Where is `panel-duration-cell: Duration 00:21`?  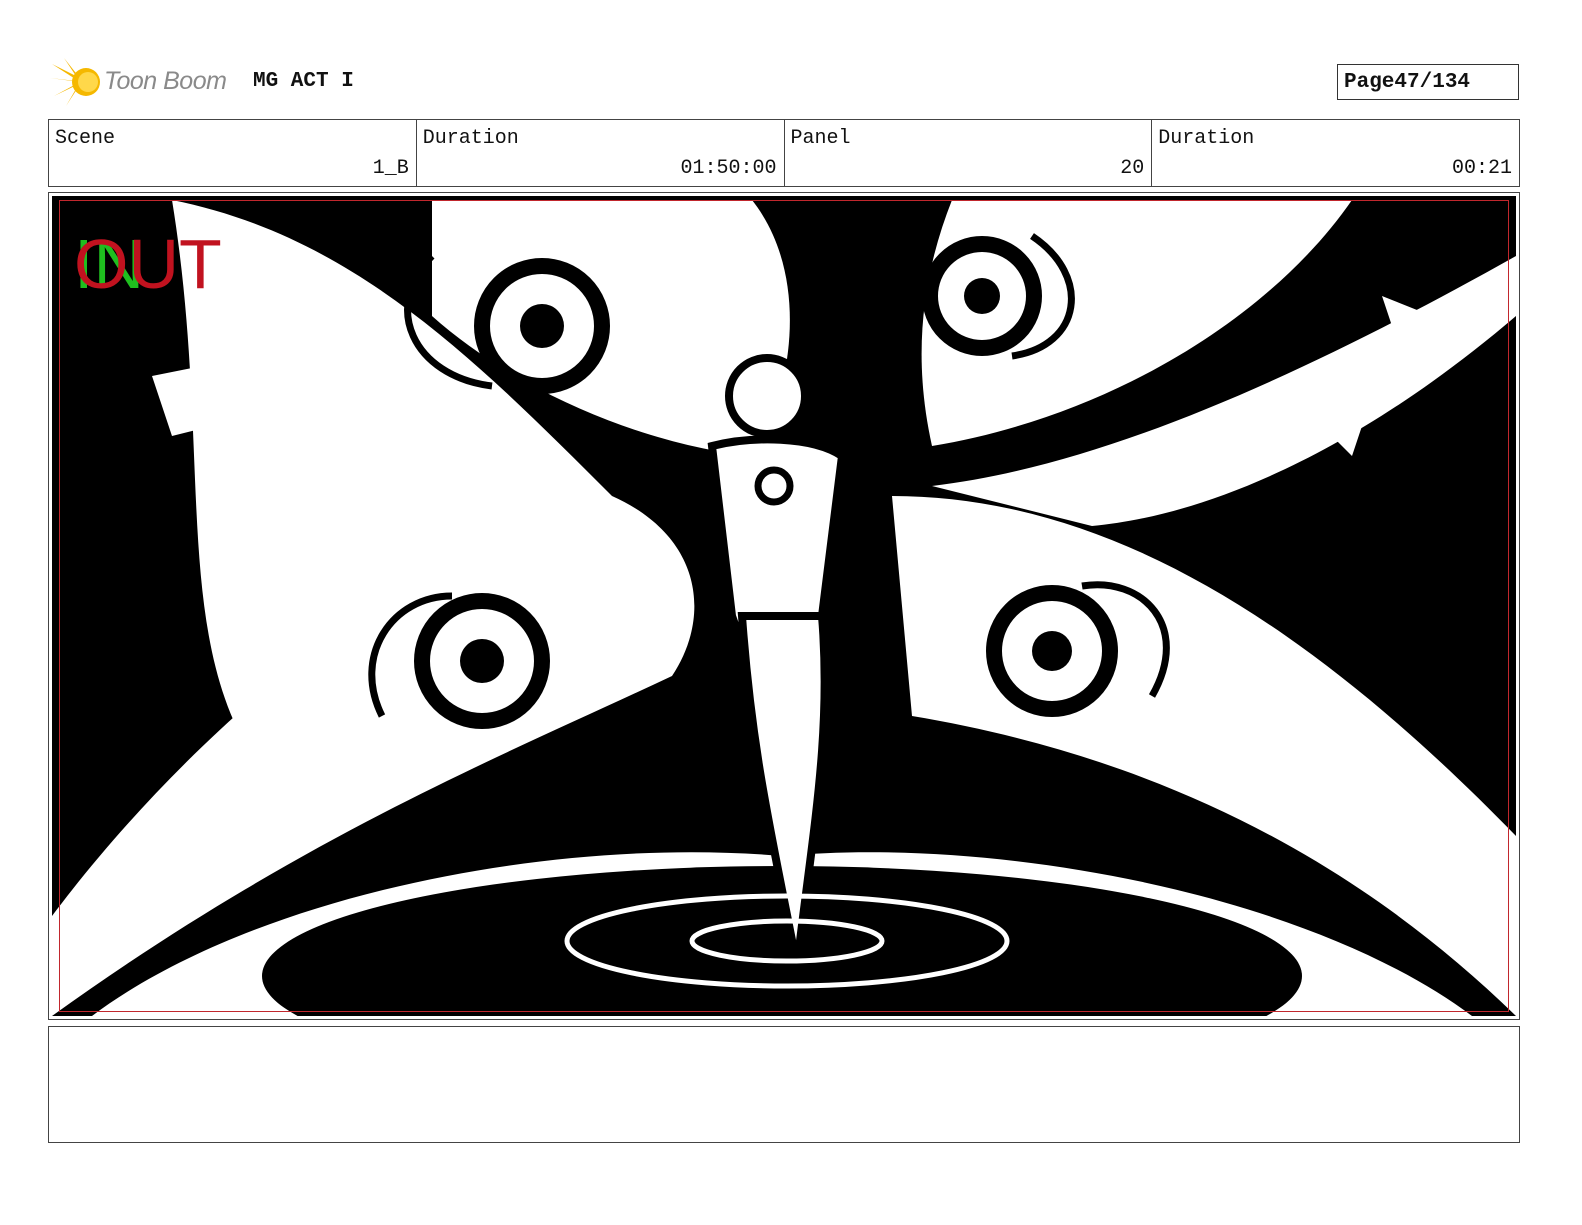 panel-duration-cell: Duration 00:21 is located at coordinates (1335, 153).